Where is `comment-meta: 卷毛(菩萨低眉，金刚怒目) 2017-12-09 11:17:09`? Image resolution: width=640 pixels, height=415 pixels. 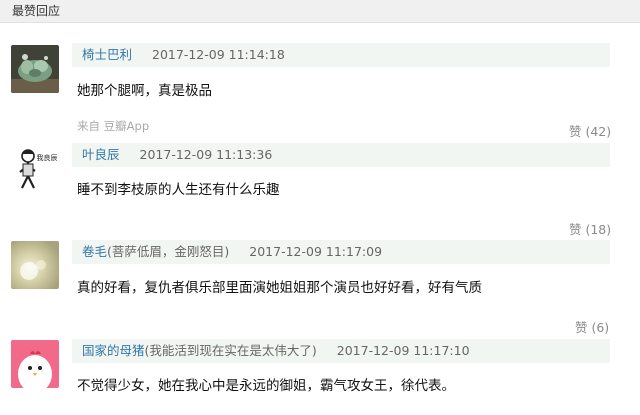 comment-meta: 卷毛(菩萨低眉，金刚怒目) 2017-12-09 11:17:09 is located at coordinates (341, 252).